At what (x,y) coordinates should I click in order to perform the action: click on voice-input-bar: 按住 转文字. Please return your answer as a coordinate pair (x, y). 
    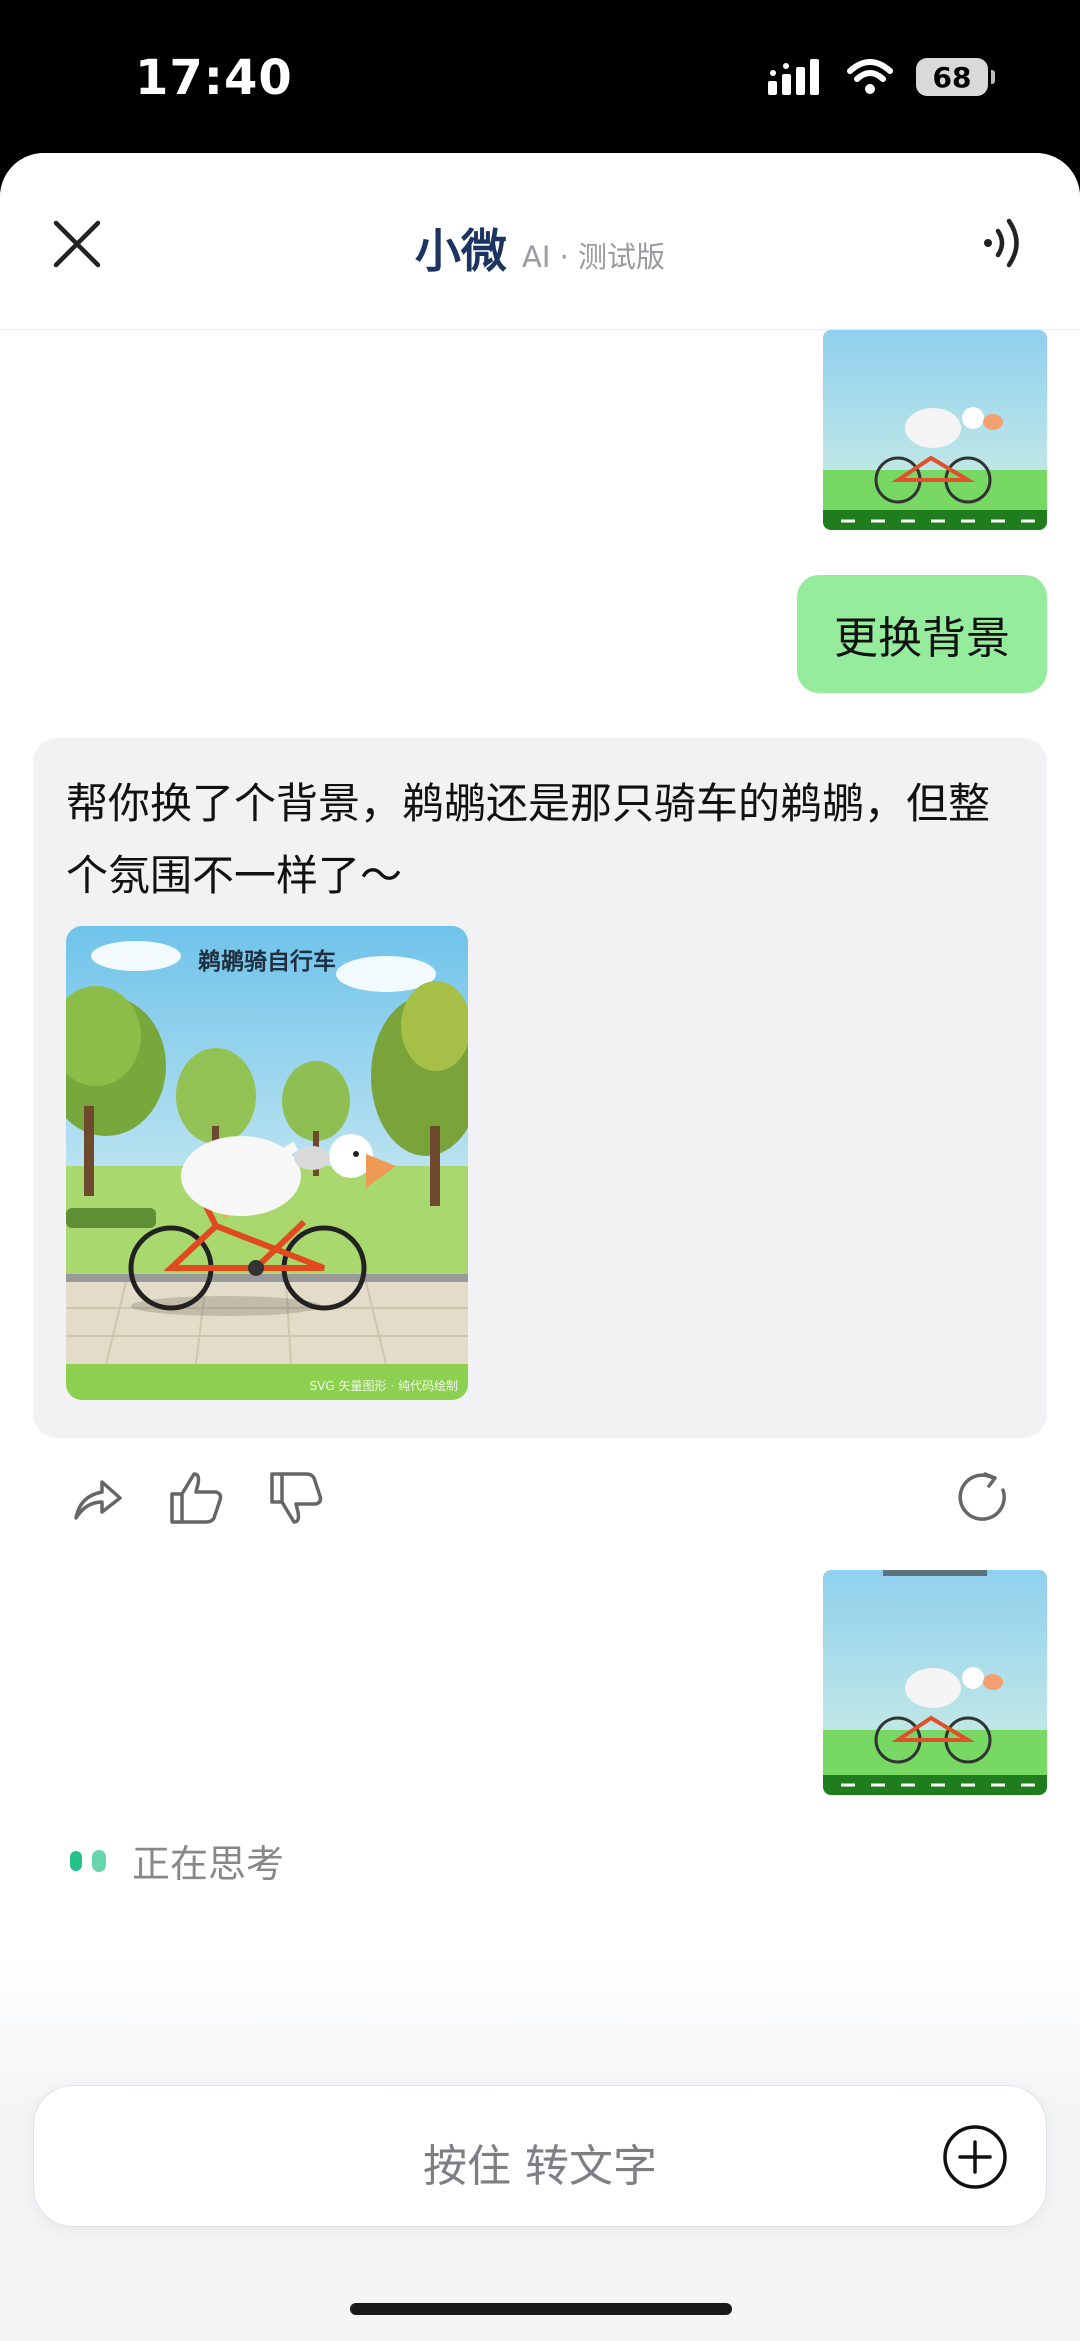
    Looking at the image, I should click on (540, 2156).